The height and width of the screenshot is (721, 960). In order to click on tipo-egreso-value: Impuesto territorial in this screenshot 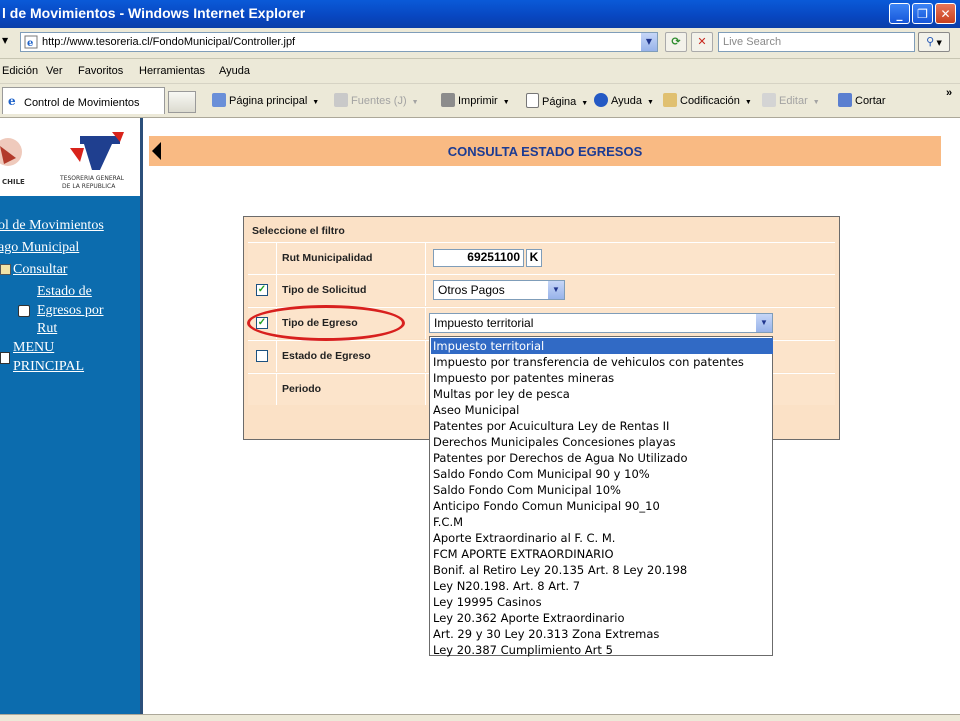, I will do `click(484, 323)`.